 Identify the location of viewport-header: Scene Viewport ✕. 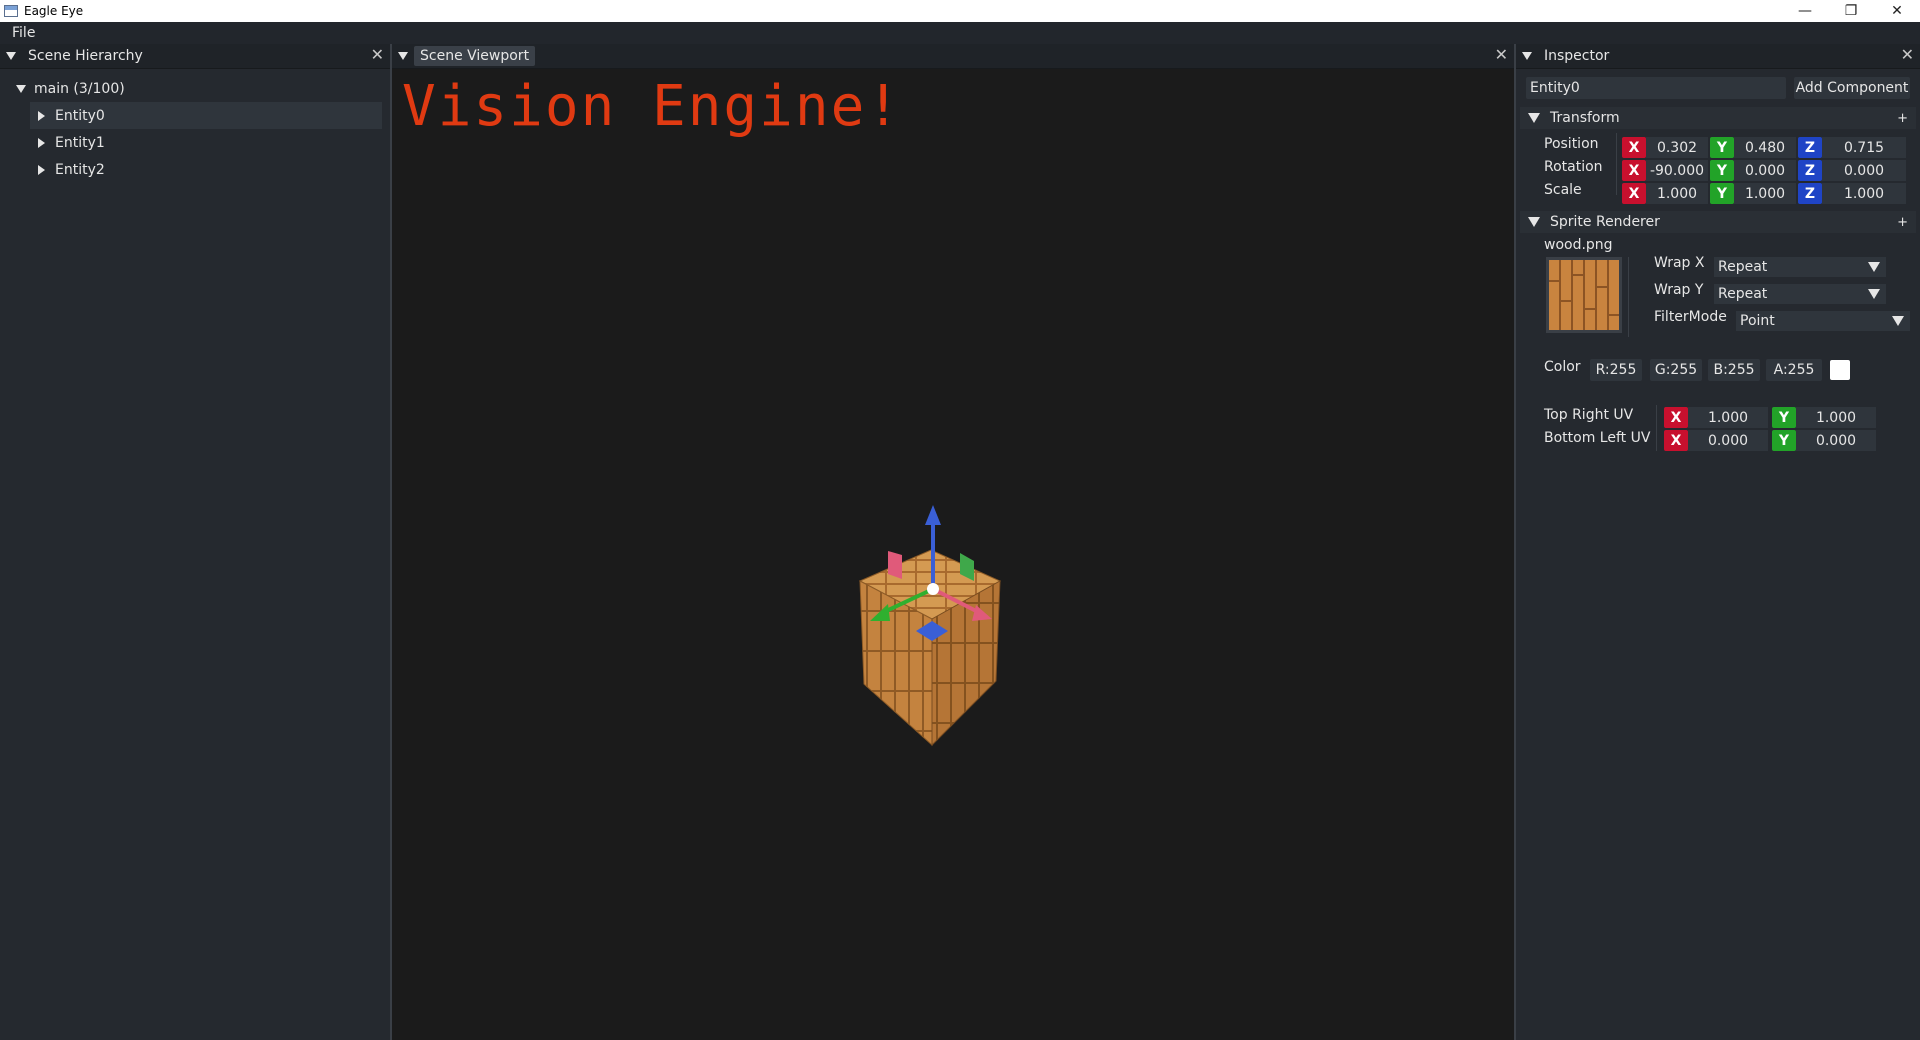
(953, 56).